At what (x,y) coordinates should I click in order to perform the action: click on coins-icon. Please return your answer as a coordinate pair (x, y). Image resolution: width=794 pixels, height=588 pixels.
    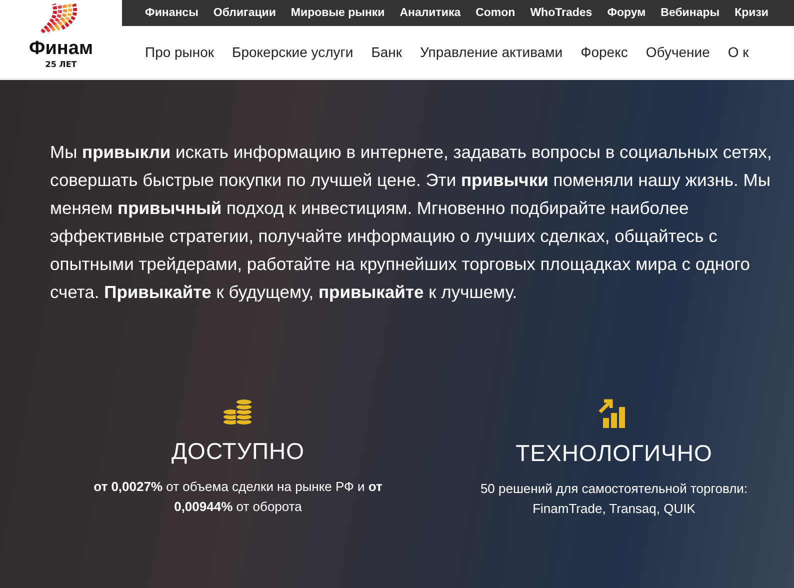
    Looking at the image, I should click on (238, 412).